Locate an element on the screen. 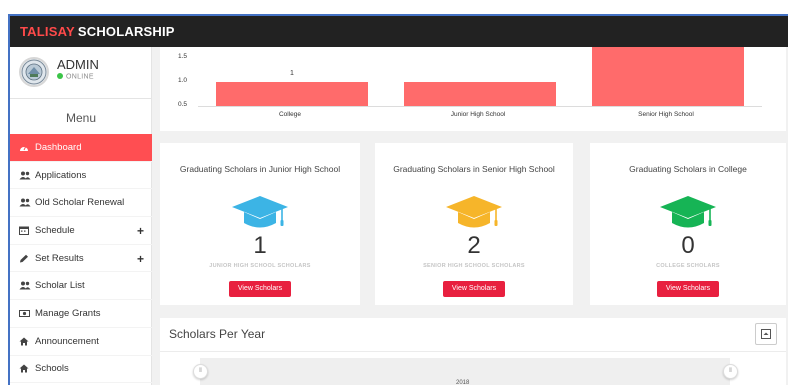 This screenshot has width=788, height=385. sidebar-item-set-results: Set Results + is located at coordinates (81, 259).